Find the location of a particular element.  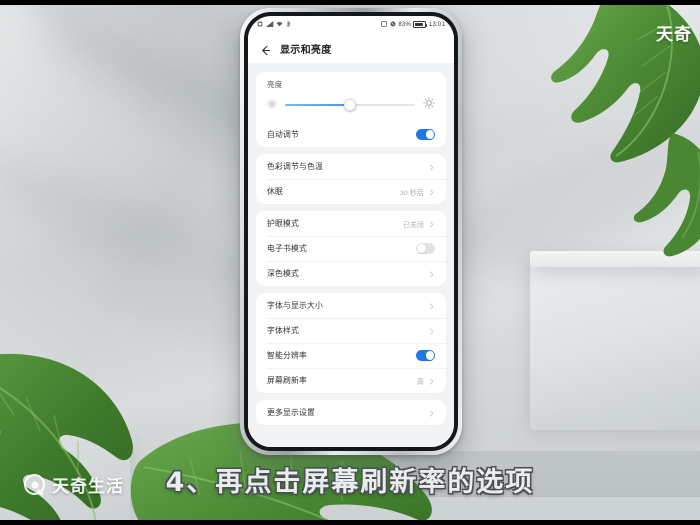

row-auto-brightness: 自动调节 is located at coordinates (351, 134).